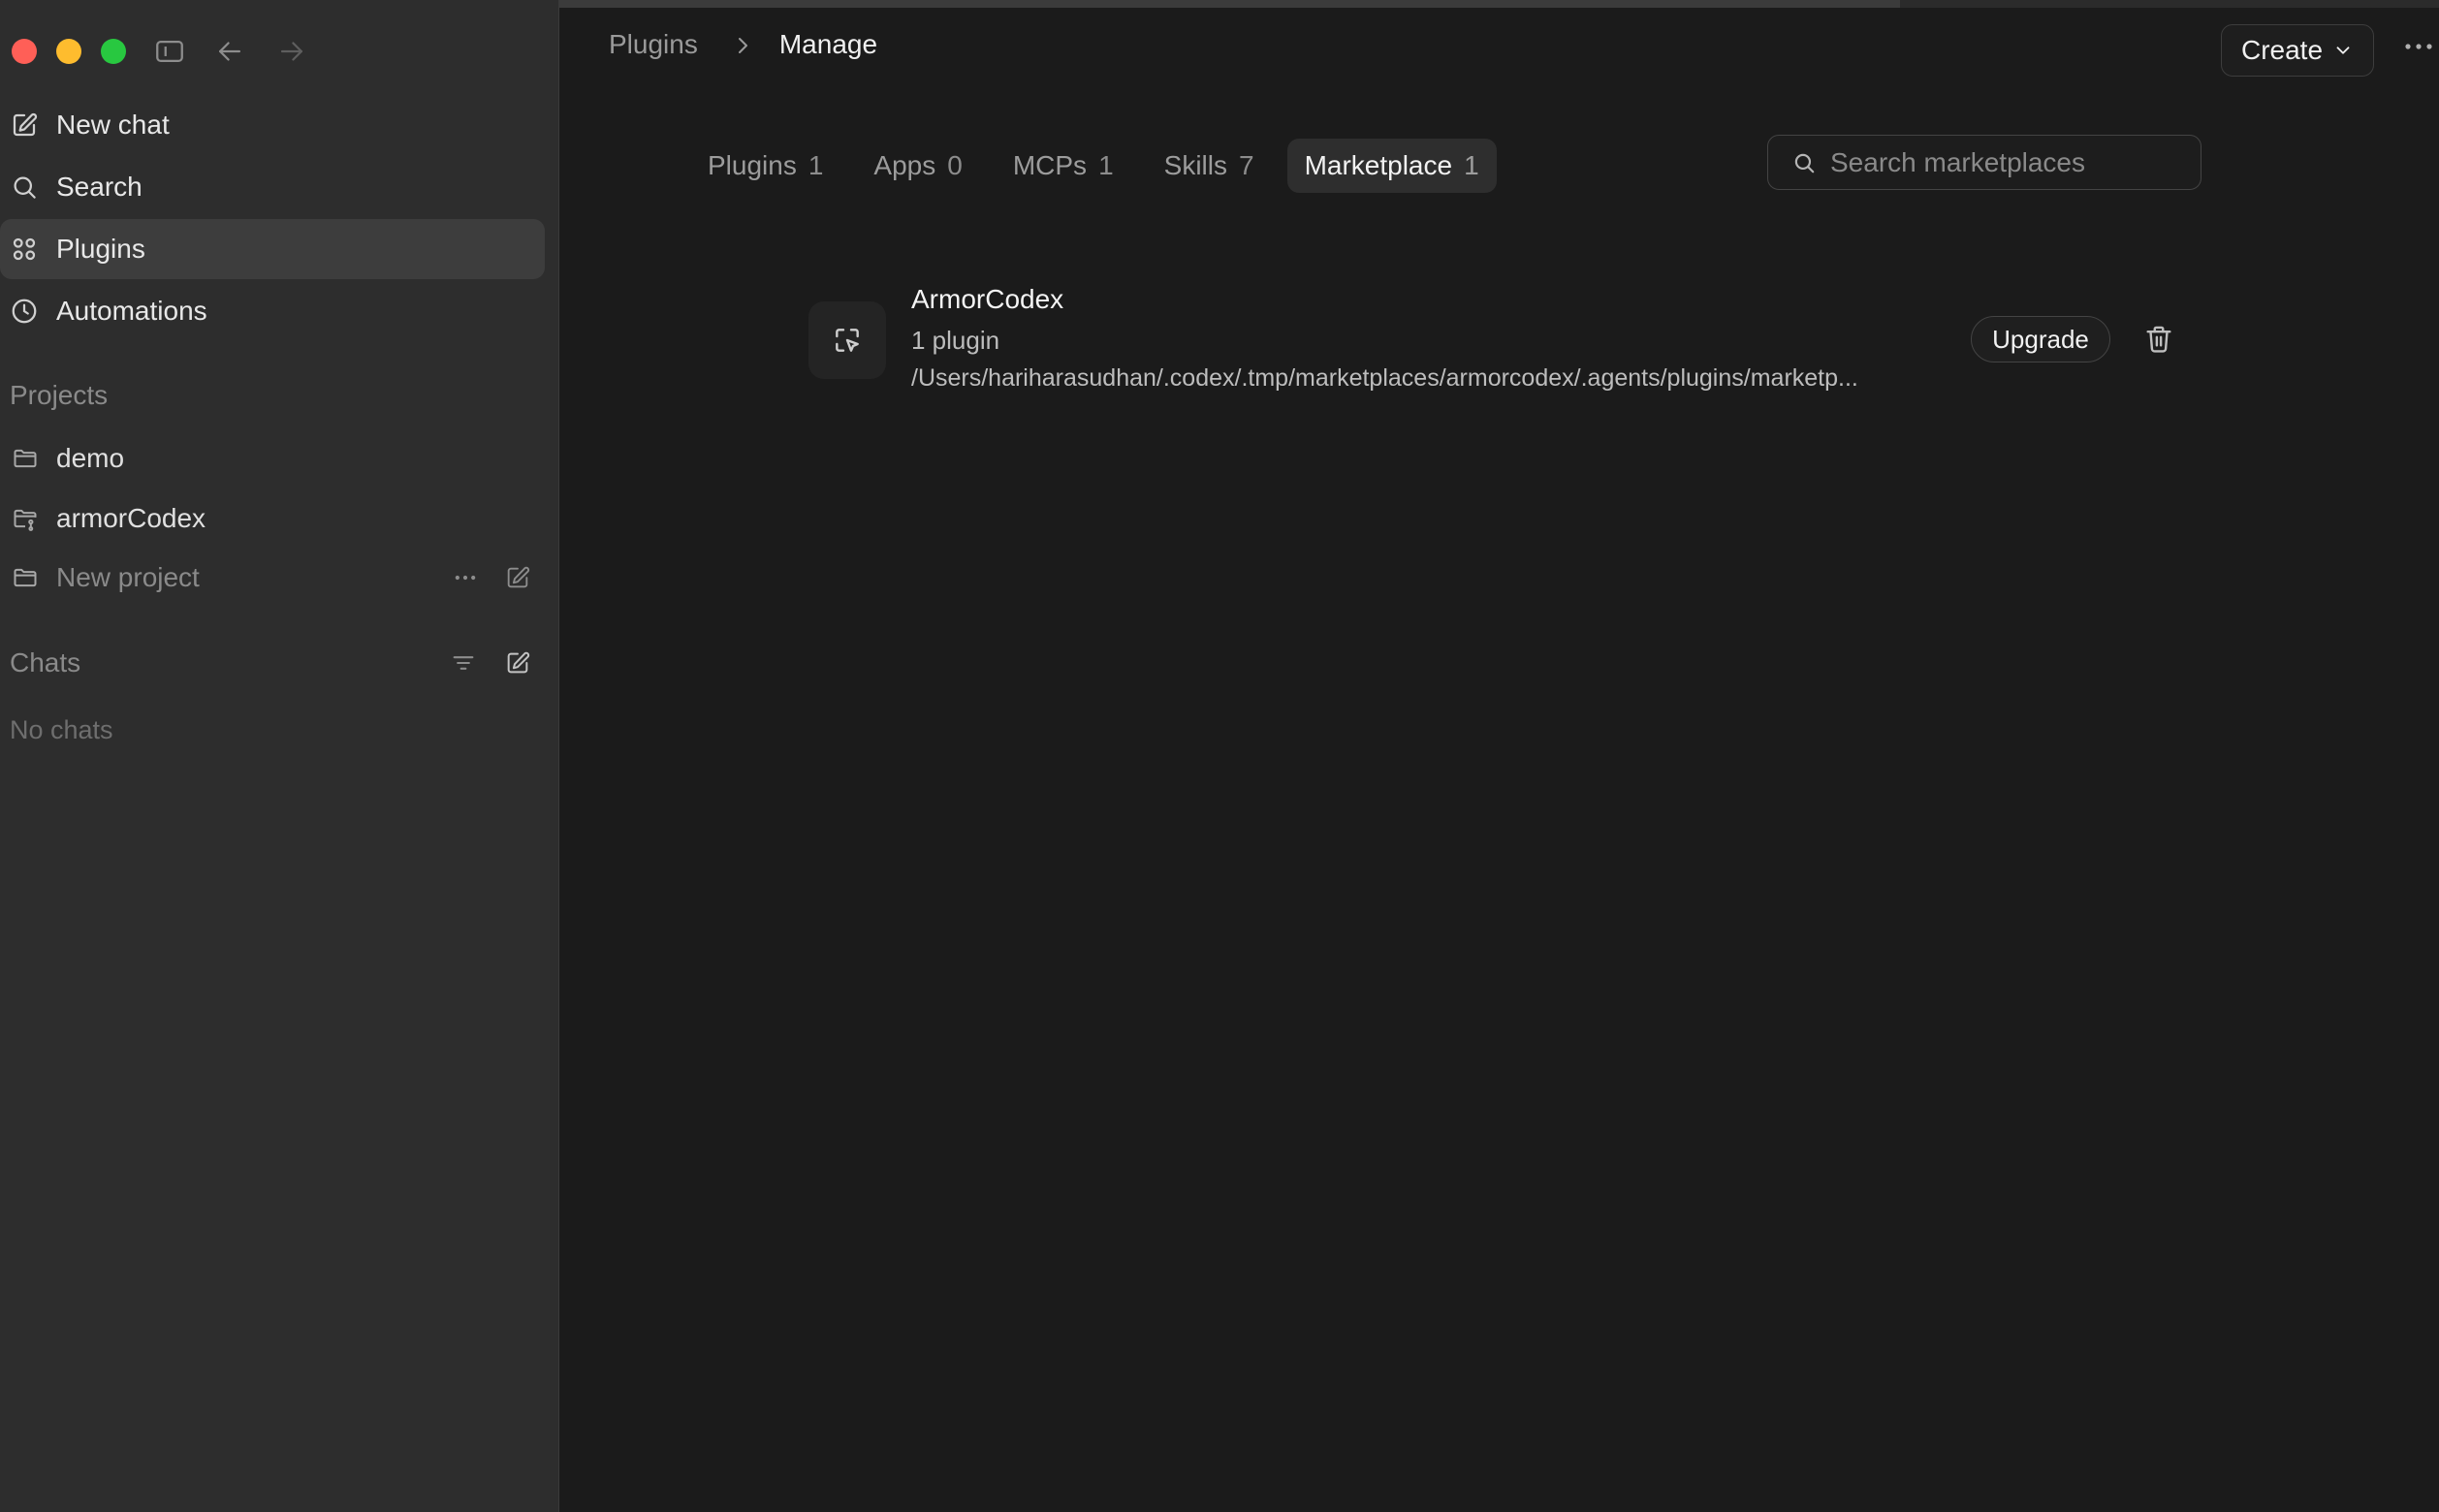  I want to click on create-button: Create, so click(2297, 51).